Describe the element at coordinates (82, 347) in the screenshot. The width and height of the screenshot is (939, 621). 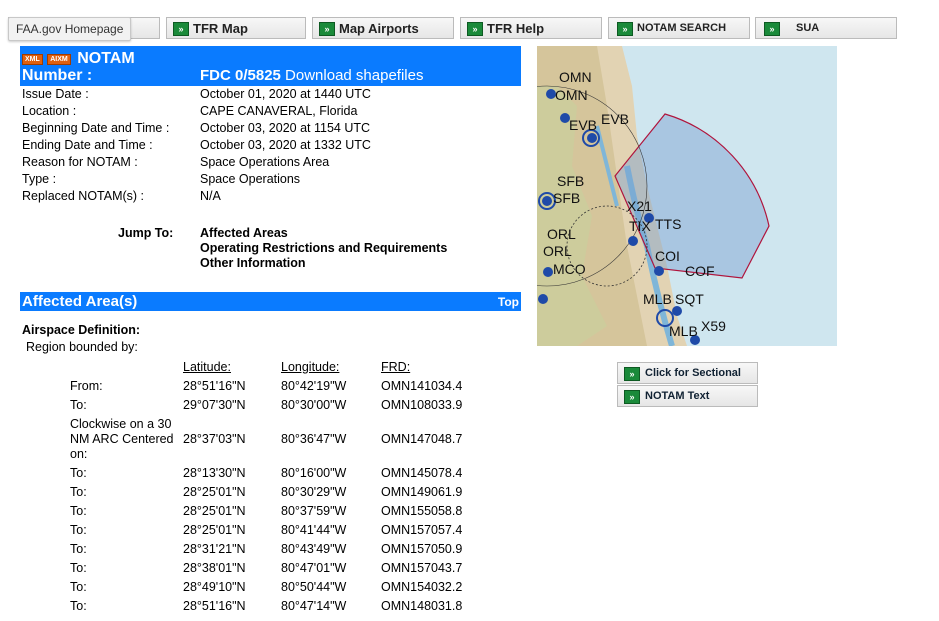
I see `region-bounded-label: Region bounded by:` at that location.